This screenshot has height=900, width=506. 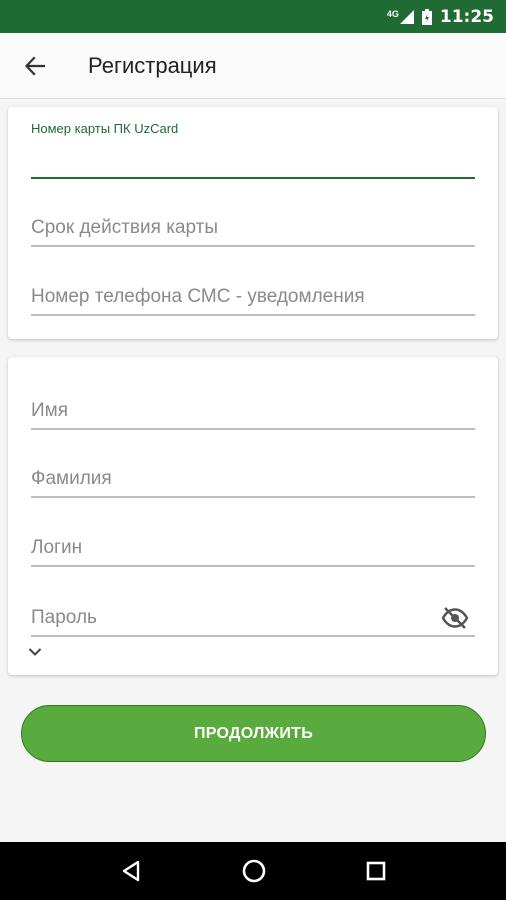 What do you see at coordinates (64, 617) in the screenshot?
I see `password-placeholder: Пароль` at bounding box center [64, 617].